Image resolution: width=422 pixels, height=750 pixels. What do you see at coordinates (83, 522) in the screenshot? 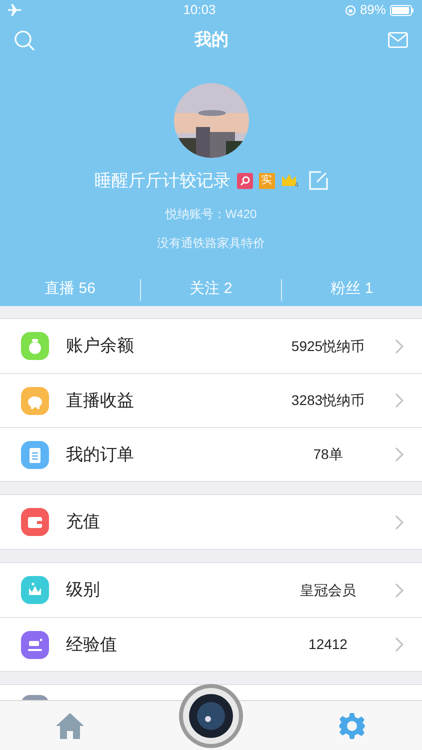
I see `row-label: 充值` at bounding box center [83, 522].